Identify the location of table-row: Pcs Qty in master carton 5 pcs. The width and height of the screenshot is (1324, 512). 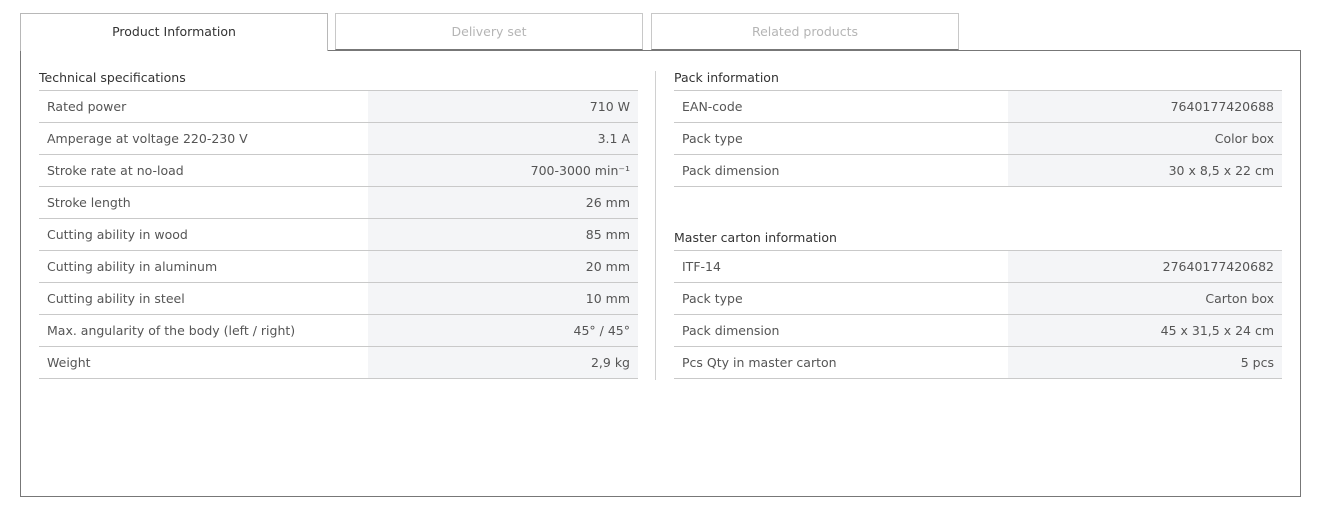
(978, 363).